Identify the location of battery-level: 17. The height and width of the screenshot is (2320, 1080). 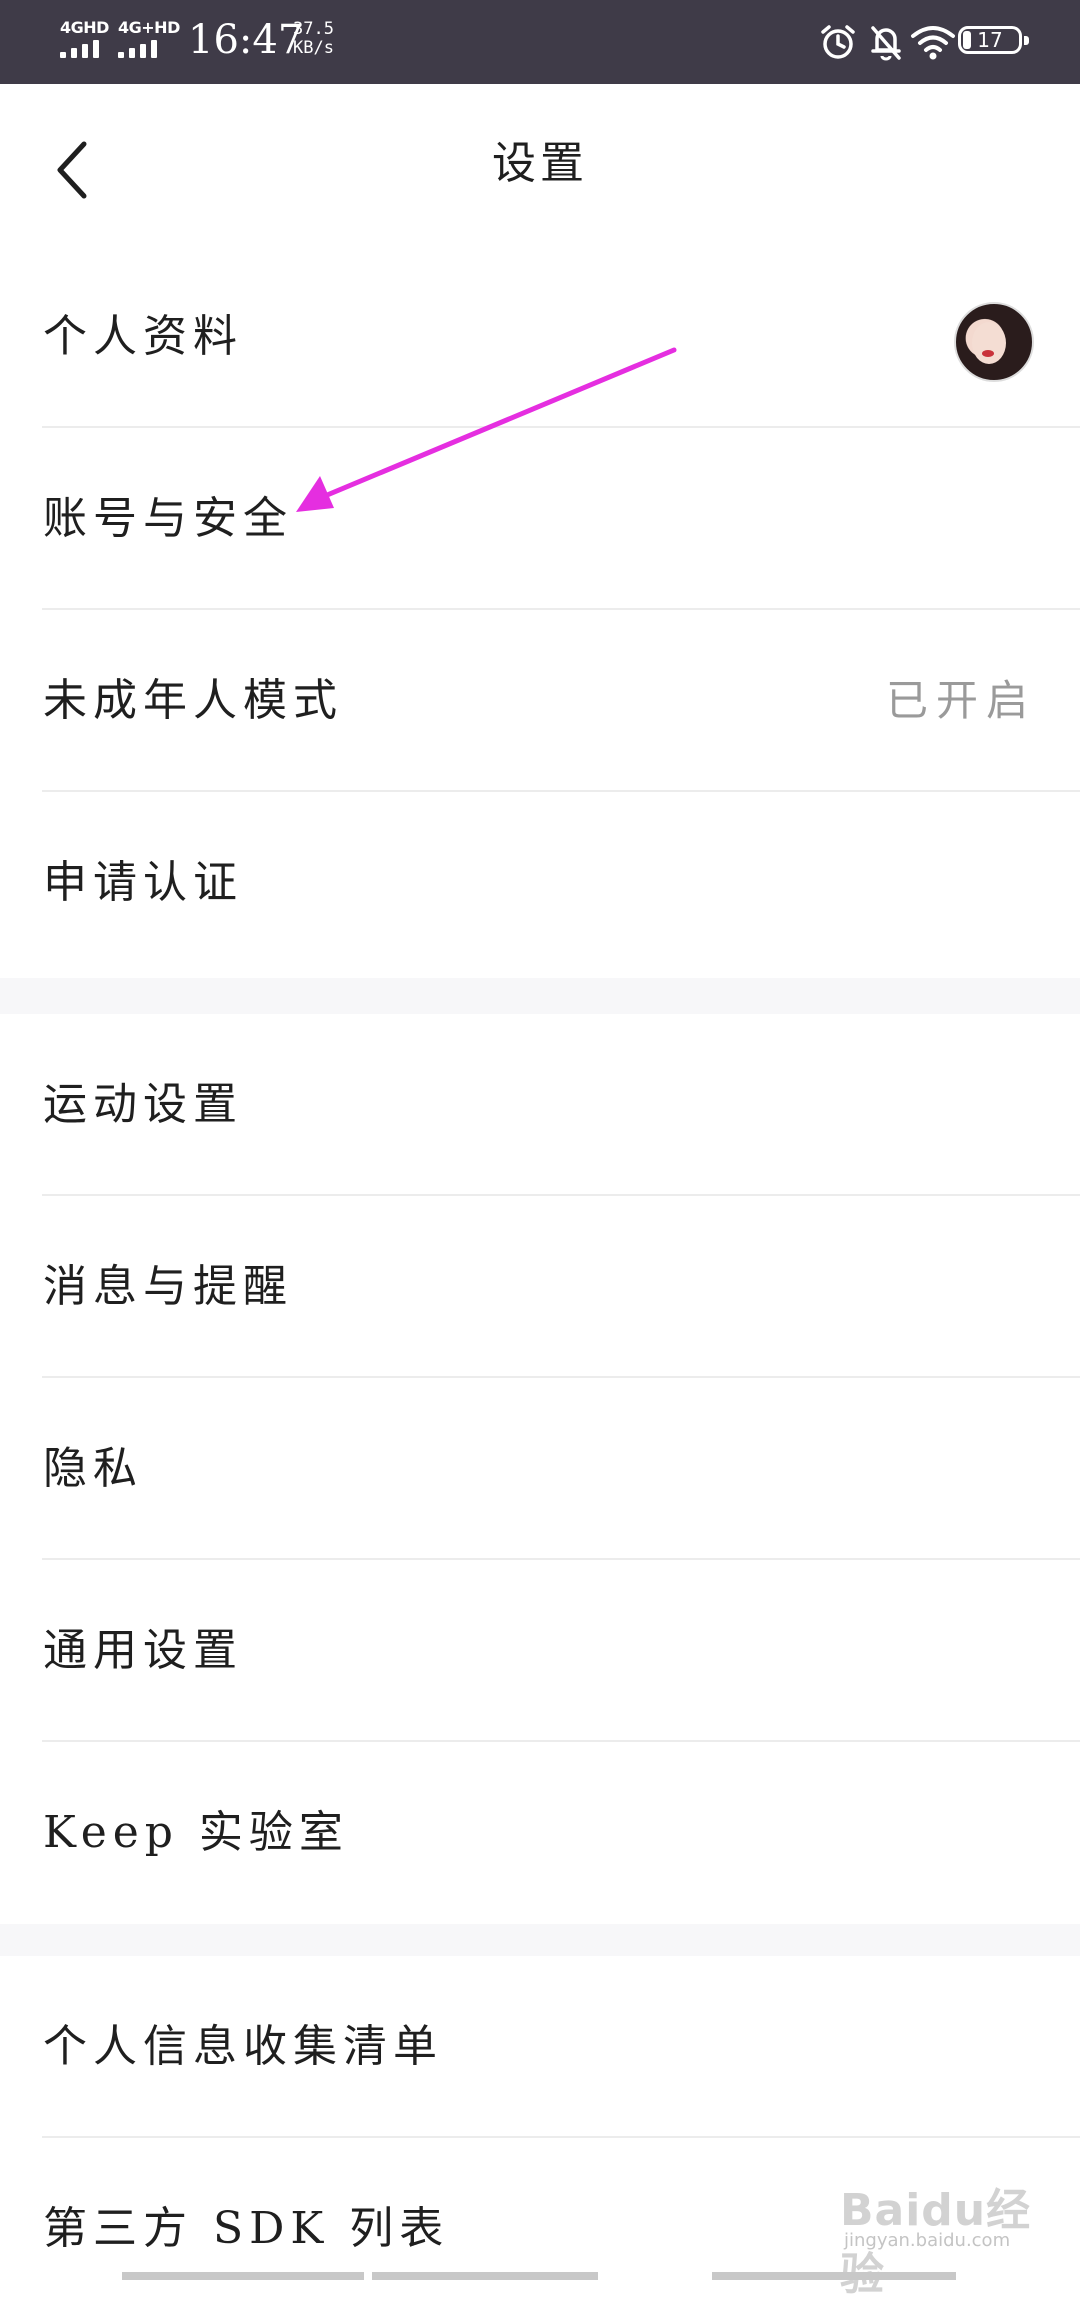
(990, 40).